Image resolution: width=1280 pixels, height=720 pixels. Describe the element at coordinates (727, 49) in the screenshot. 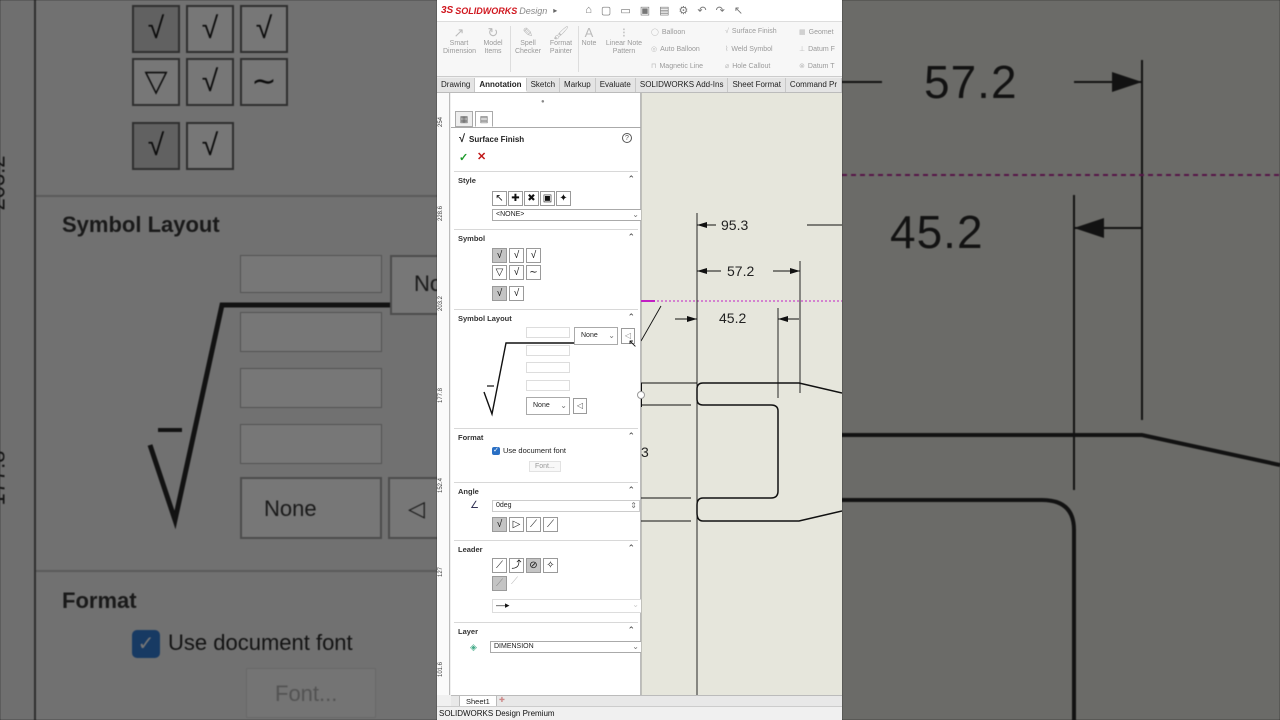

I see `weld-symbol-icon: ⌇` at that location.